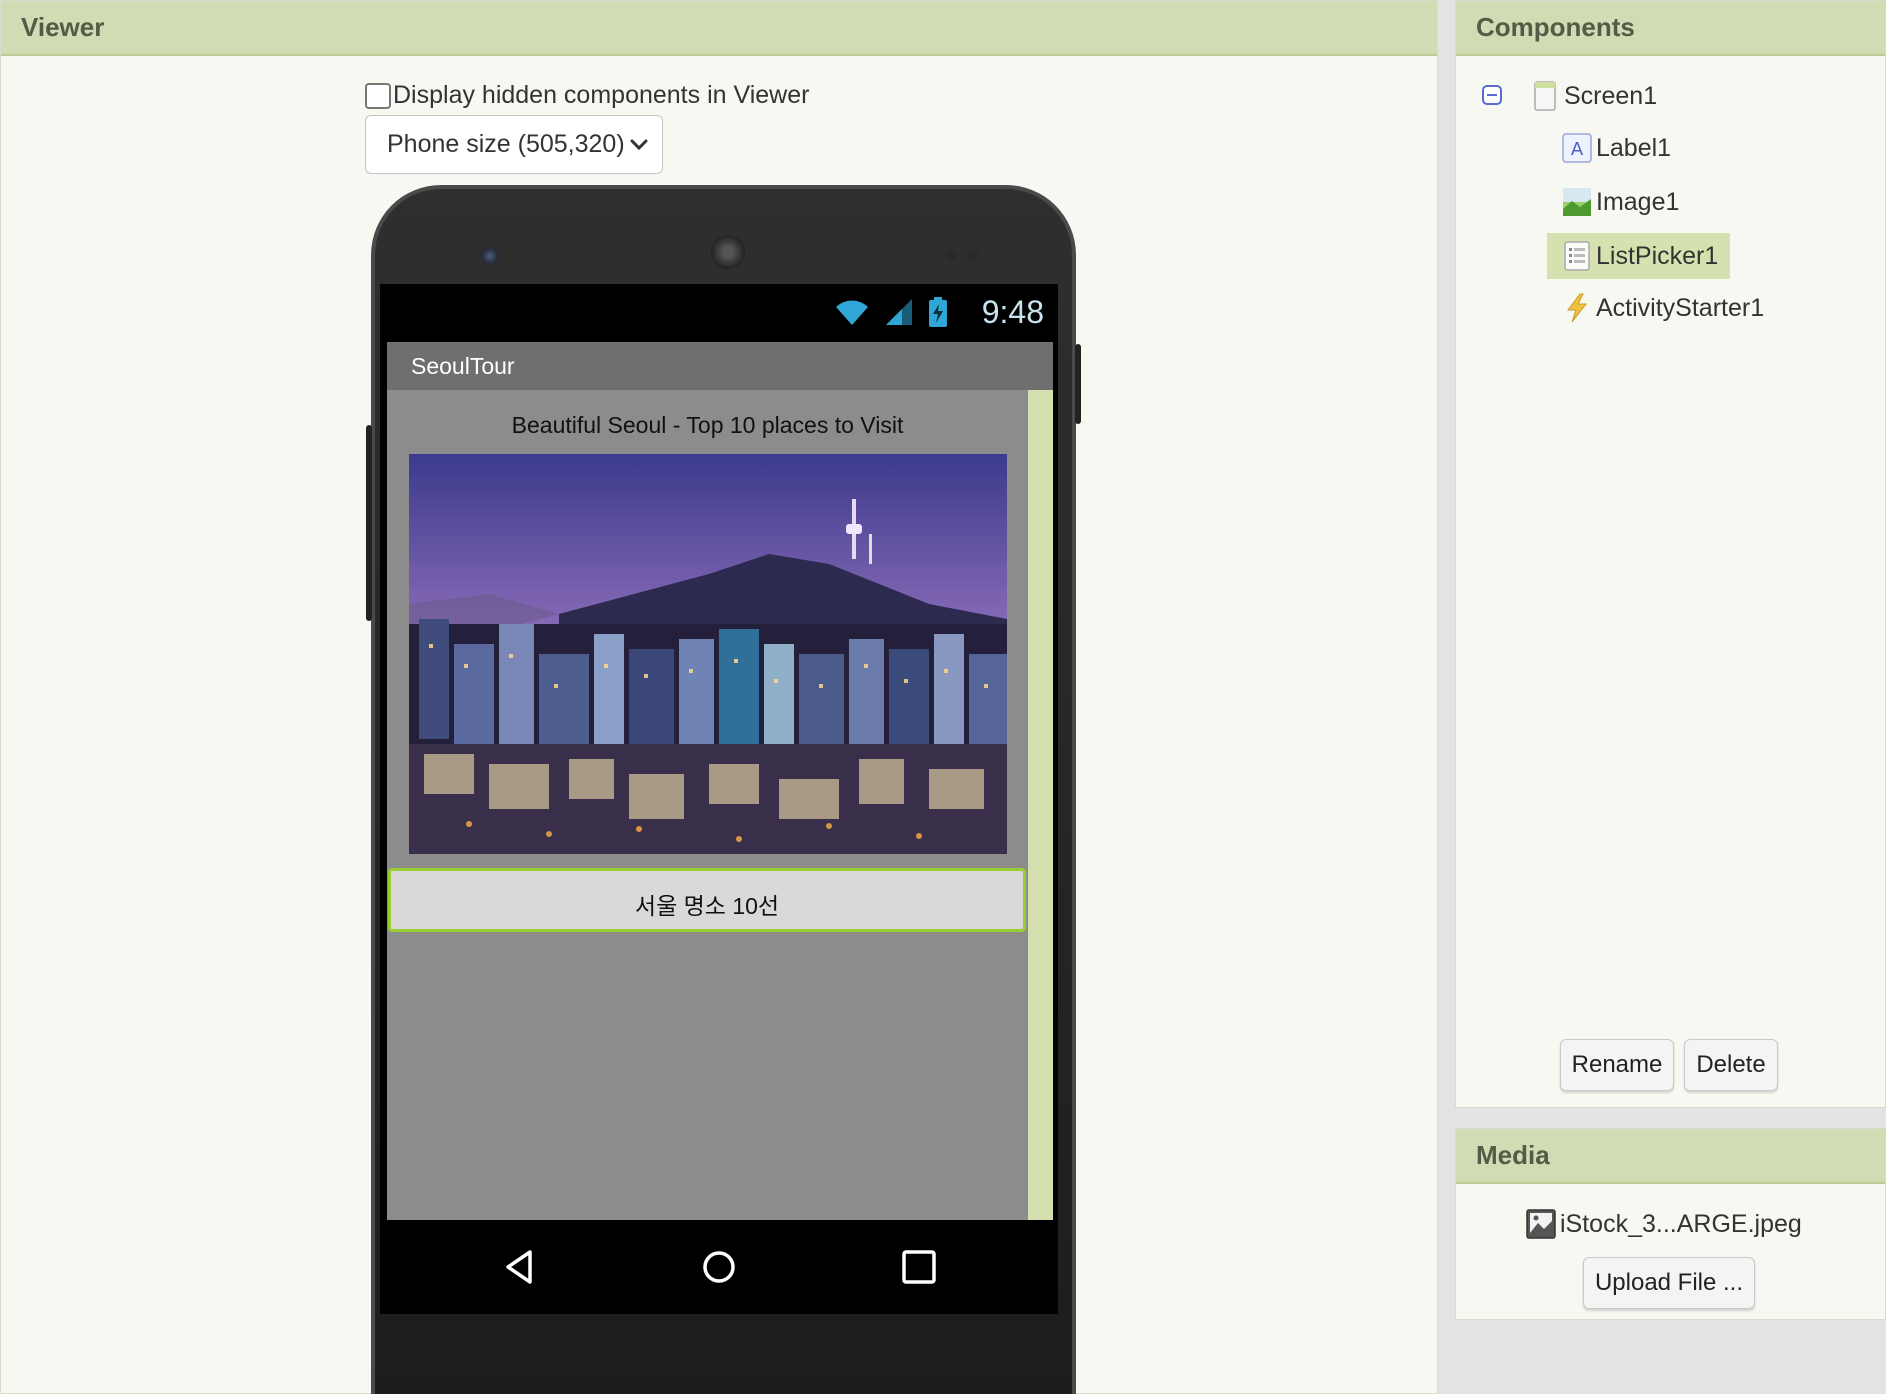  I want to click on status-time: 9:48, so click(1012, 312).